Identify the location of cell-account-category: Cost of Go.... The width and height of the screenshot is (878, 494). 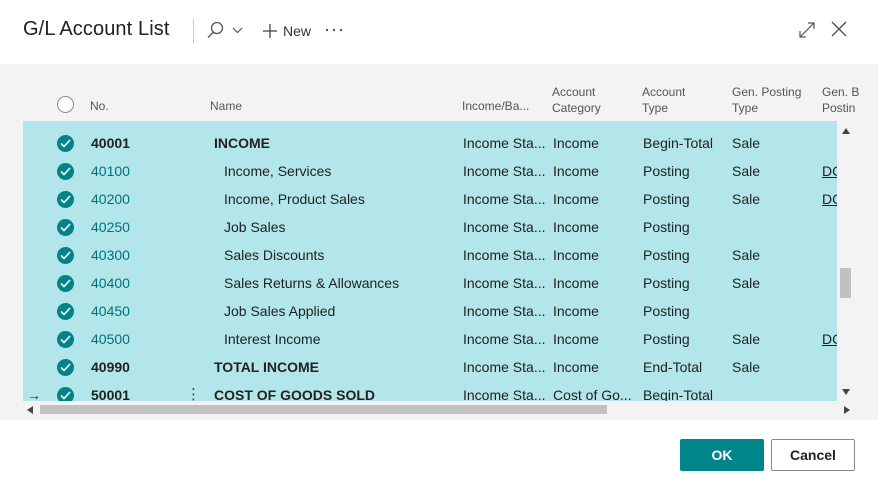
(592, 394).